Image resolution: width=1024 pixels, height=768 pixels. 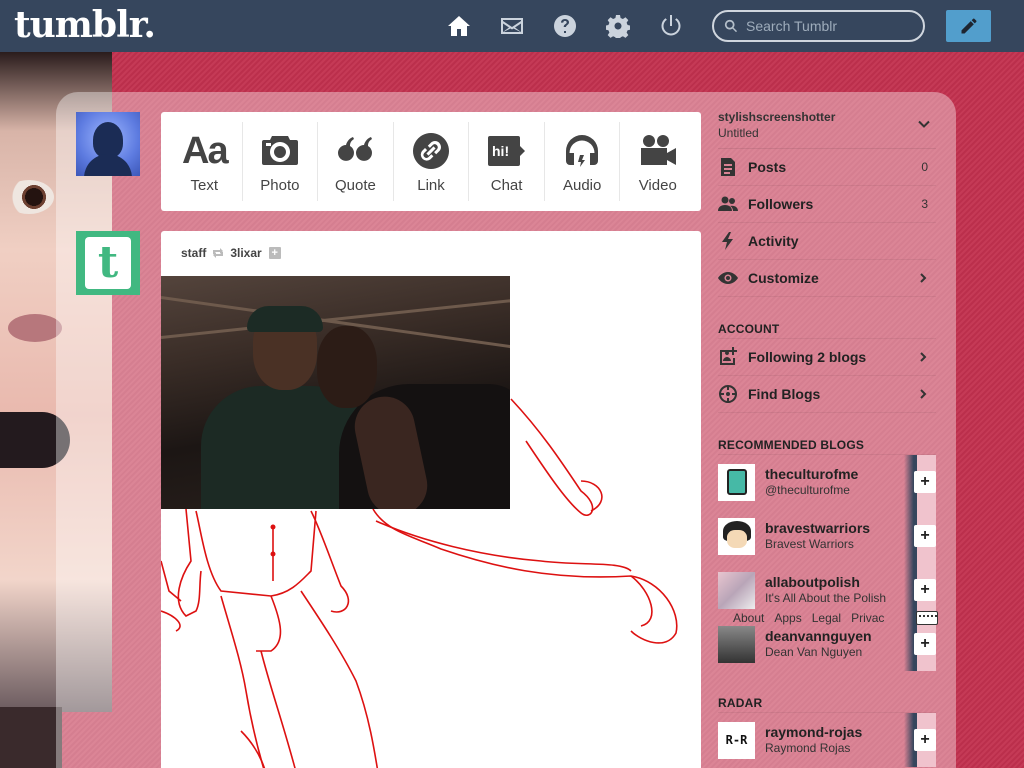 I want to click on recommended-blog-text: deanvannguyen Dean Van Nguyen, so click(x=818, y=644).